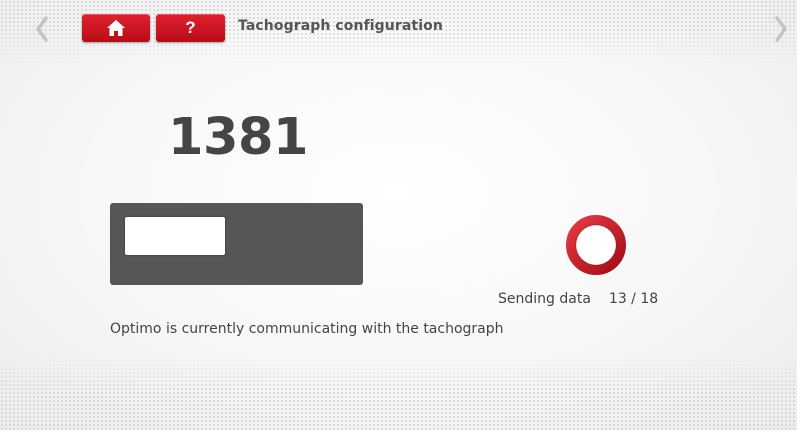  What do you see at coordinates (340, 26) in the screenshot?
I see `page-title: Tachograph configuration` at bounding box center [340, 26].